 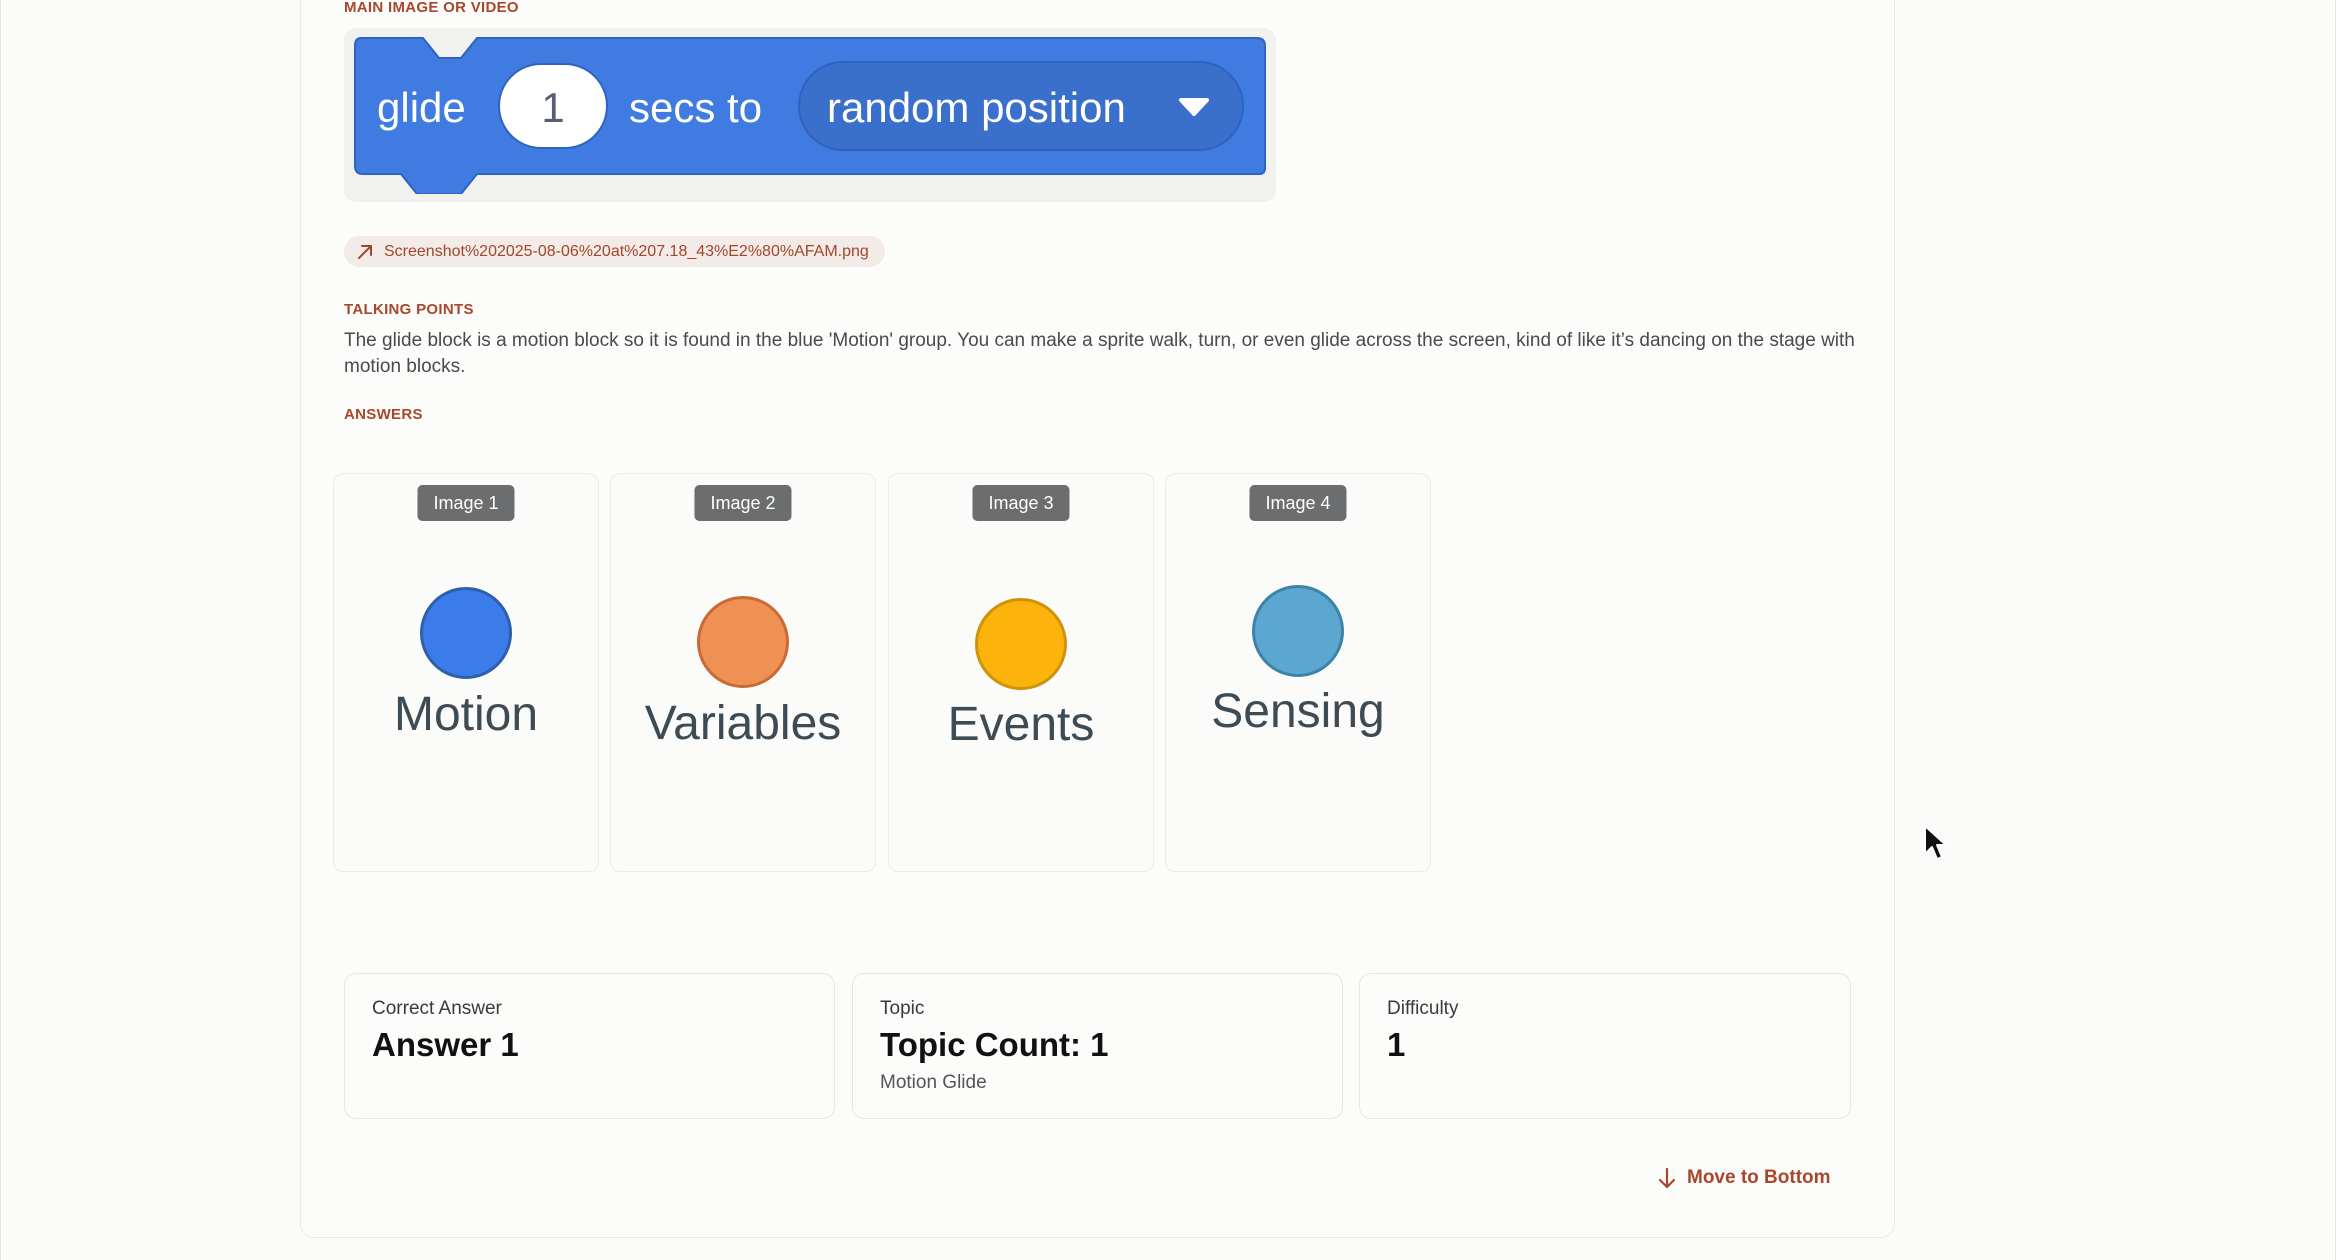 I want to click on sensing-category-icon, so click(x=1298, y=631).